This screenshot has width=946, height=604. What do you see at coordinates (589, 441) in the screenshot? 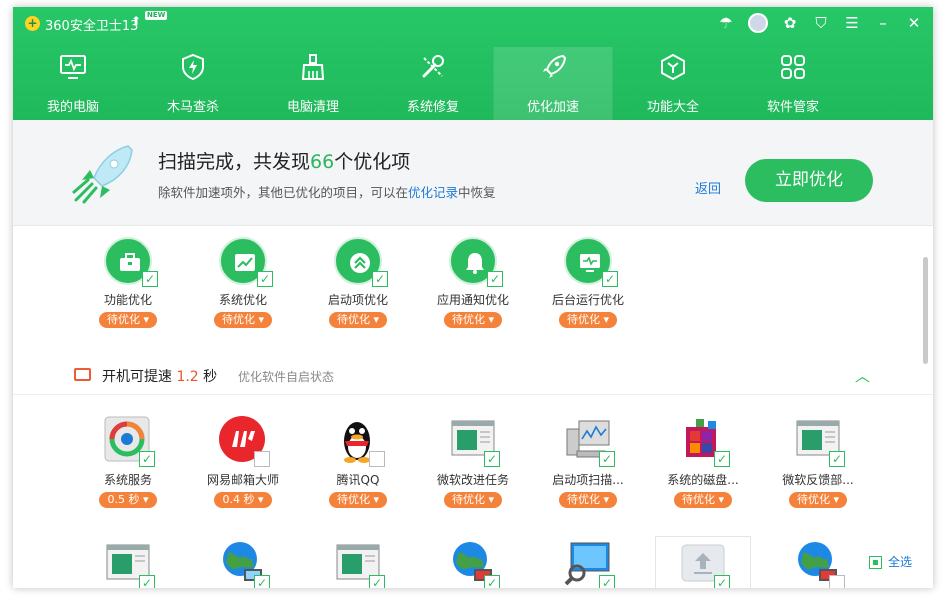
I see `computer-scan-icon: ✓` at bounding box center [589, 441].